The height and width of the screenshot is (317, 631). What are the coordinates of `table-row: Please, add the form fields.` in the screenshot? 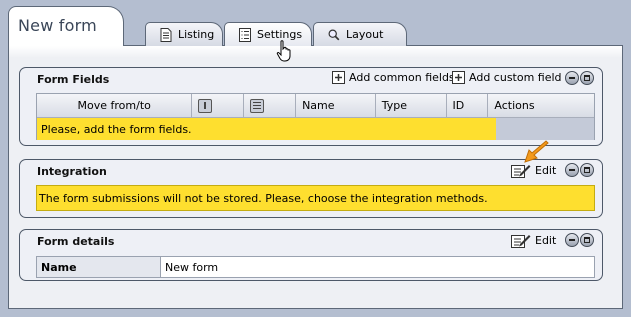 It's located at (315, 129).